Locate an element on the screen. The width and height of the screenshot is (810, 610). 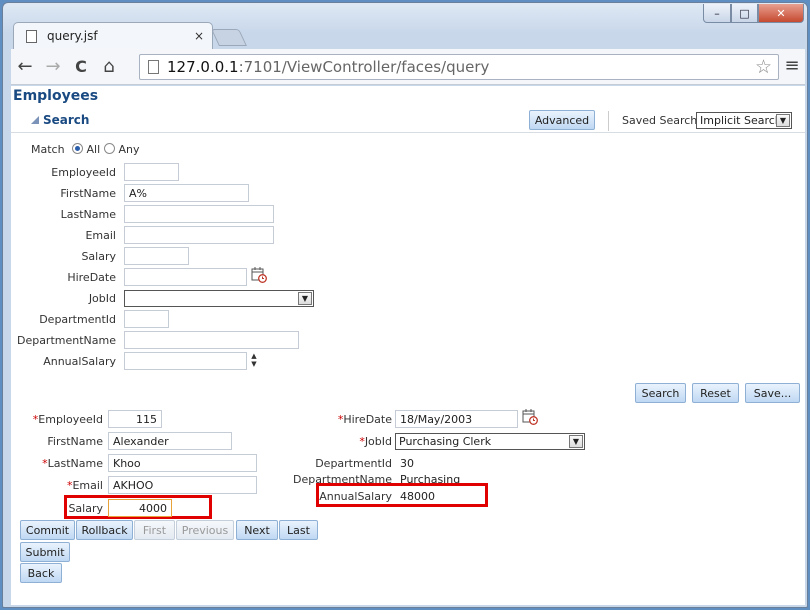
new-tab-button is located at coordinates (229, 37).